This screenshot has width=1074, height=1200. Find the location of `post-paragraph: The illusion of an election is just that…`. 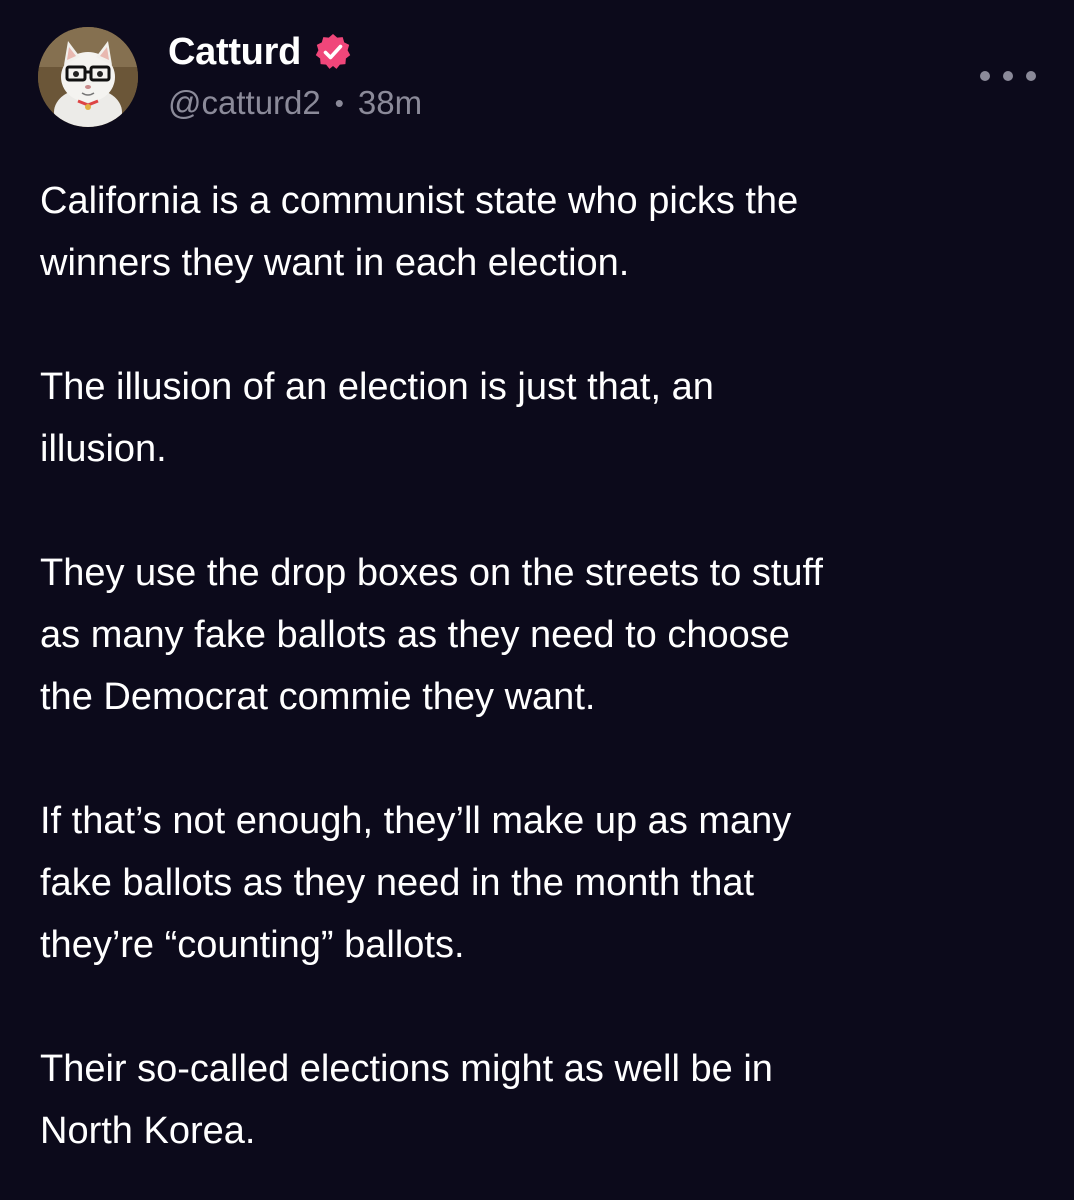

post-paragraph: The illusion of an election is just that… is located at coordinates (377, 418).